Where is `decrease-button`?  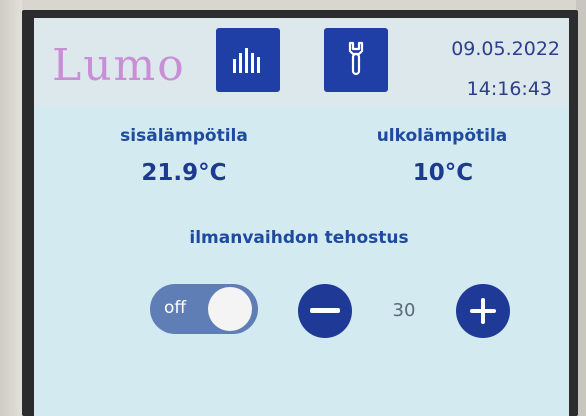 decrease-button is located at coordinates (325, 311).